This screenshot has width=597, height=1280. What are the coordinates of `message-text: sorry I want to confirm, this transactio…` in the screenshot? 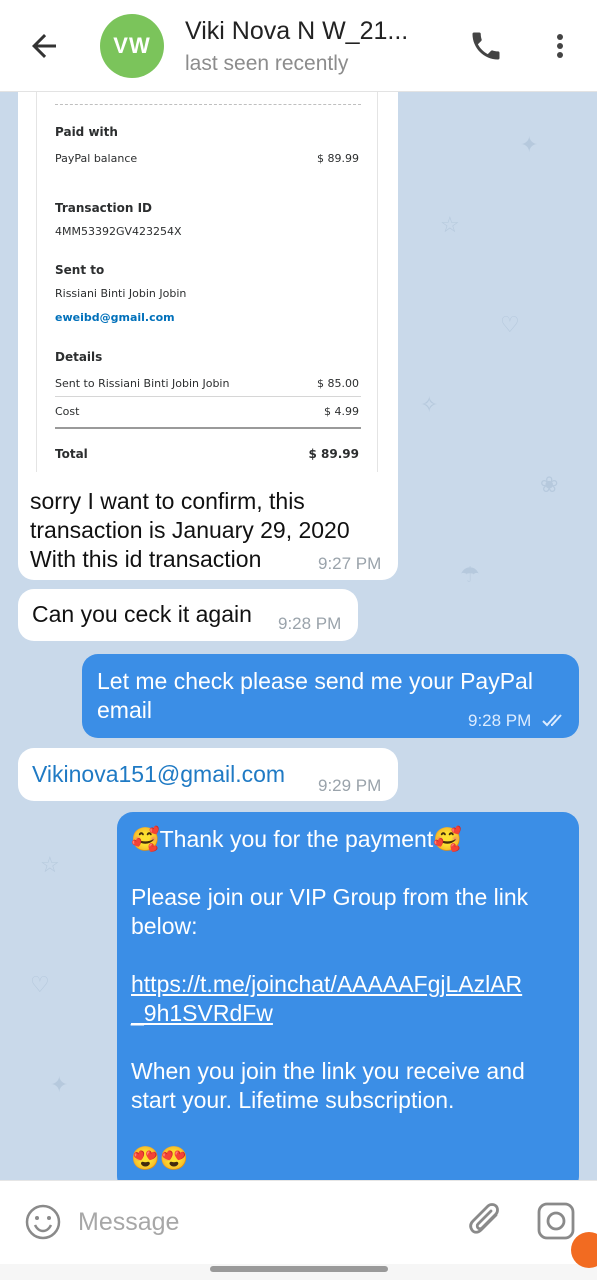 It's located at (190, 530).